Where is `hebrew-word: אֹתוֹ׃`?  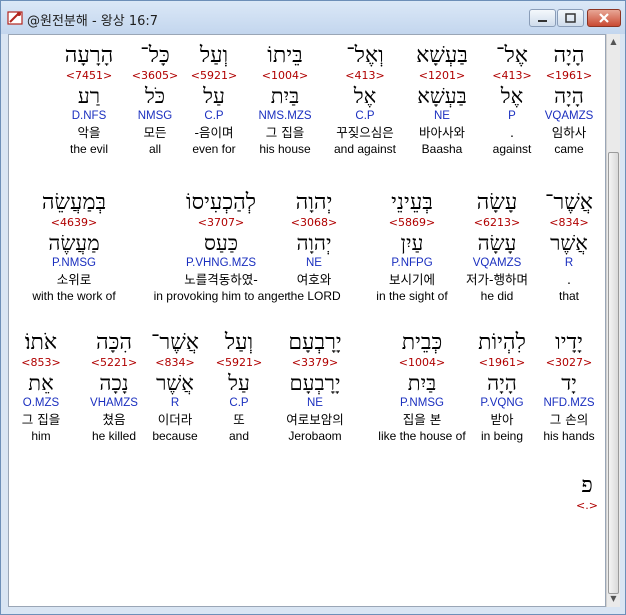
hebrew-word: אֹתוֹ׃ is located at coordinates (41, 342).